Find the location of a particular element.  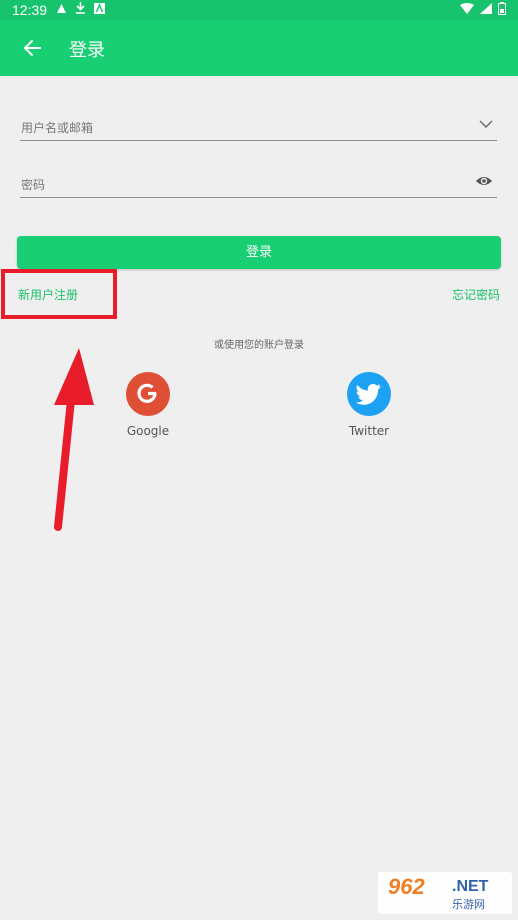

toggle-password-visibility is located at coordinates (484, 183).